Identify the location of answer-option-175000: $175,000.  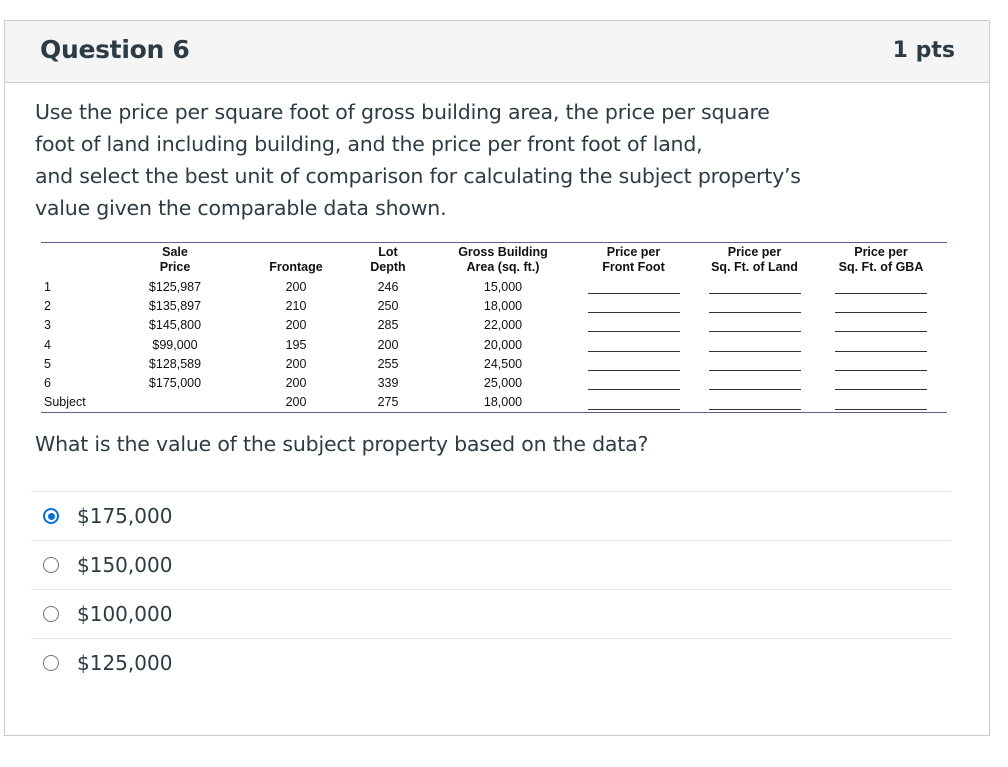
(491, 515).